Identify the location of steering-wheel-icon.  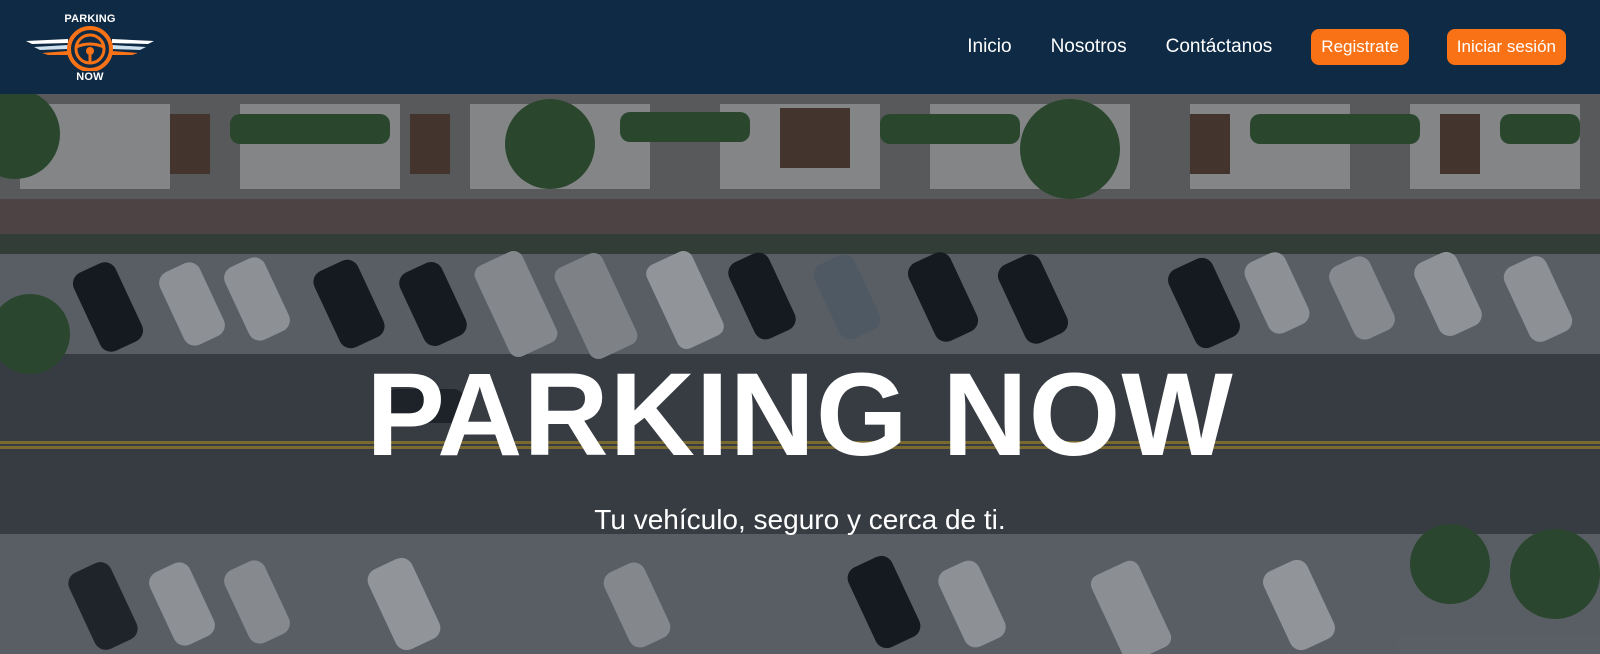
(90, 48).